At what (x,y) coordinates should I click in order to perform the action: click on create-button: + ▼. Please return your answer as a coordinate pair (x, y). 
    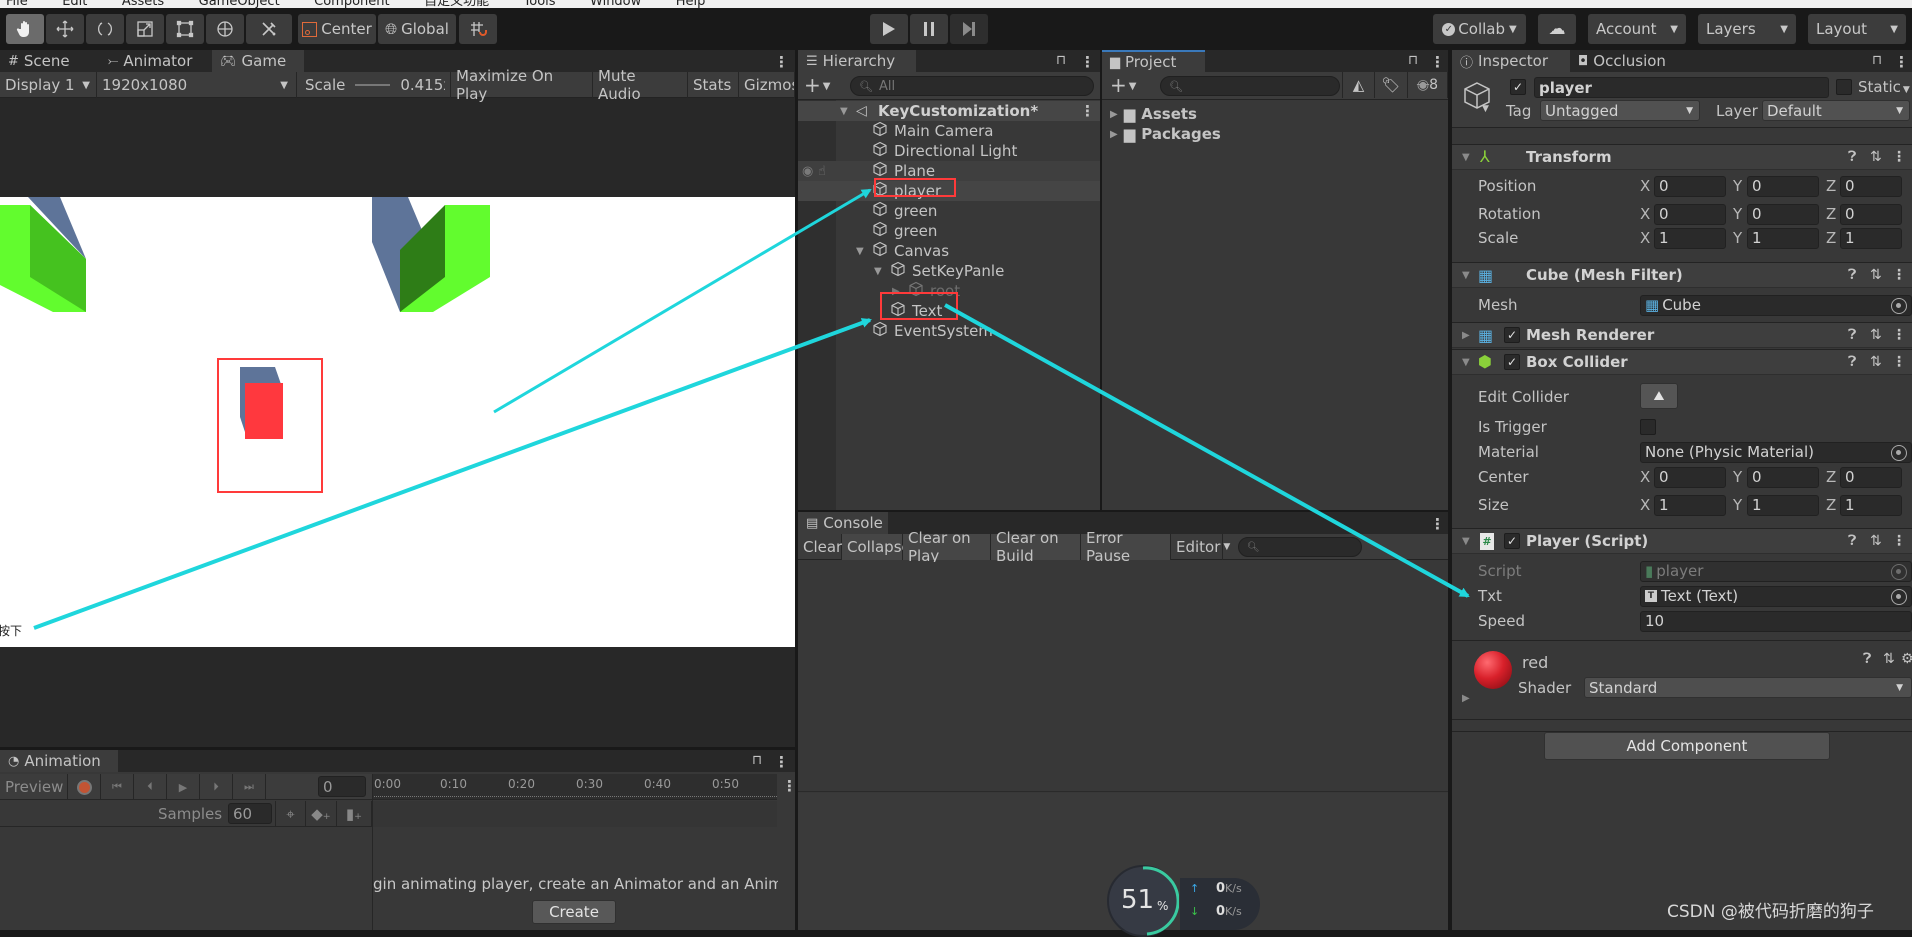
    Looking at the image, I should click on (817, 85).